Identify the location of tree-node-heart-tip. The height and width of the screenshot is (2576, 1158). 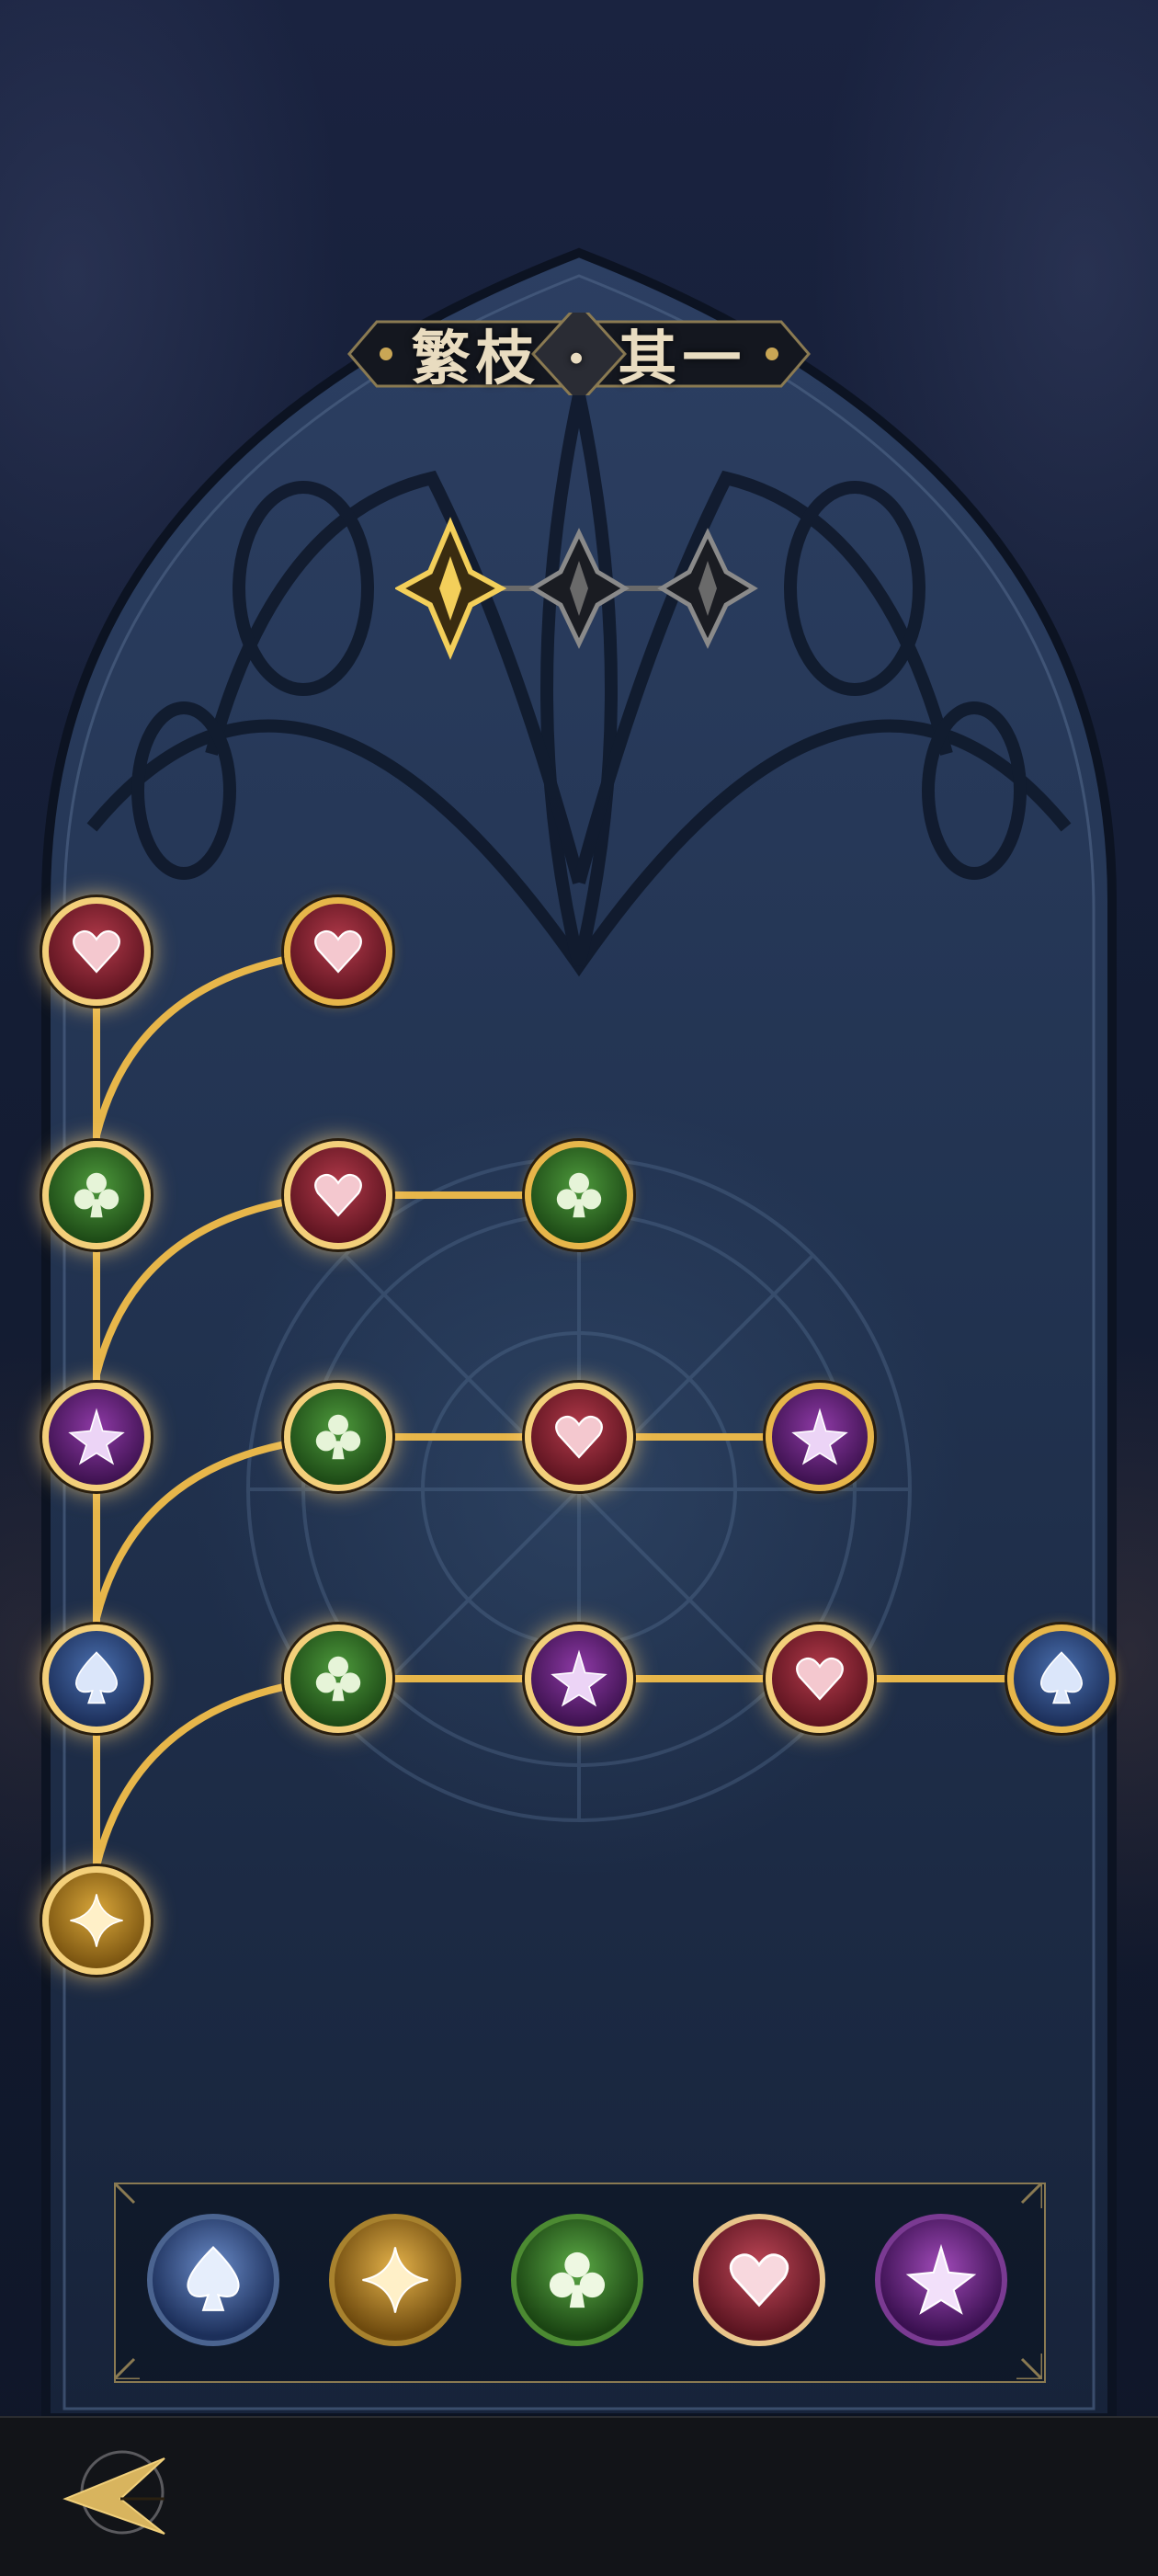
(338, 951).